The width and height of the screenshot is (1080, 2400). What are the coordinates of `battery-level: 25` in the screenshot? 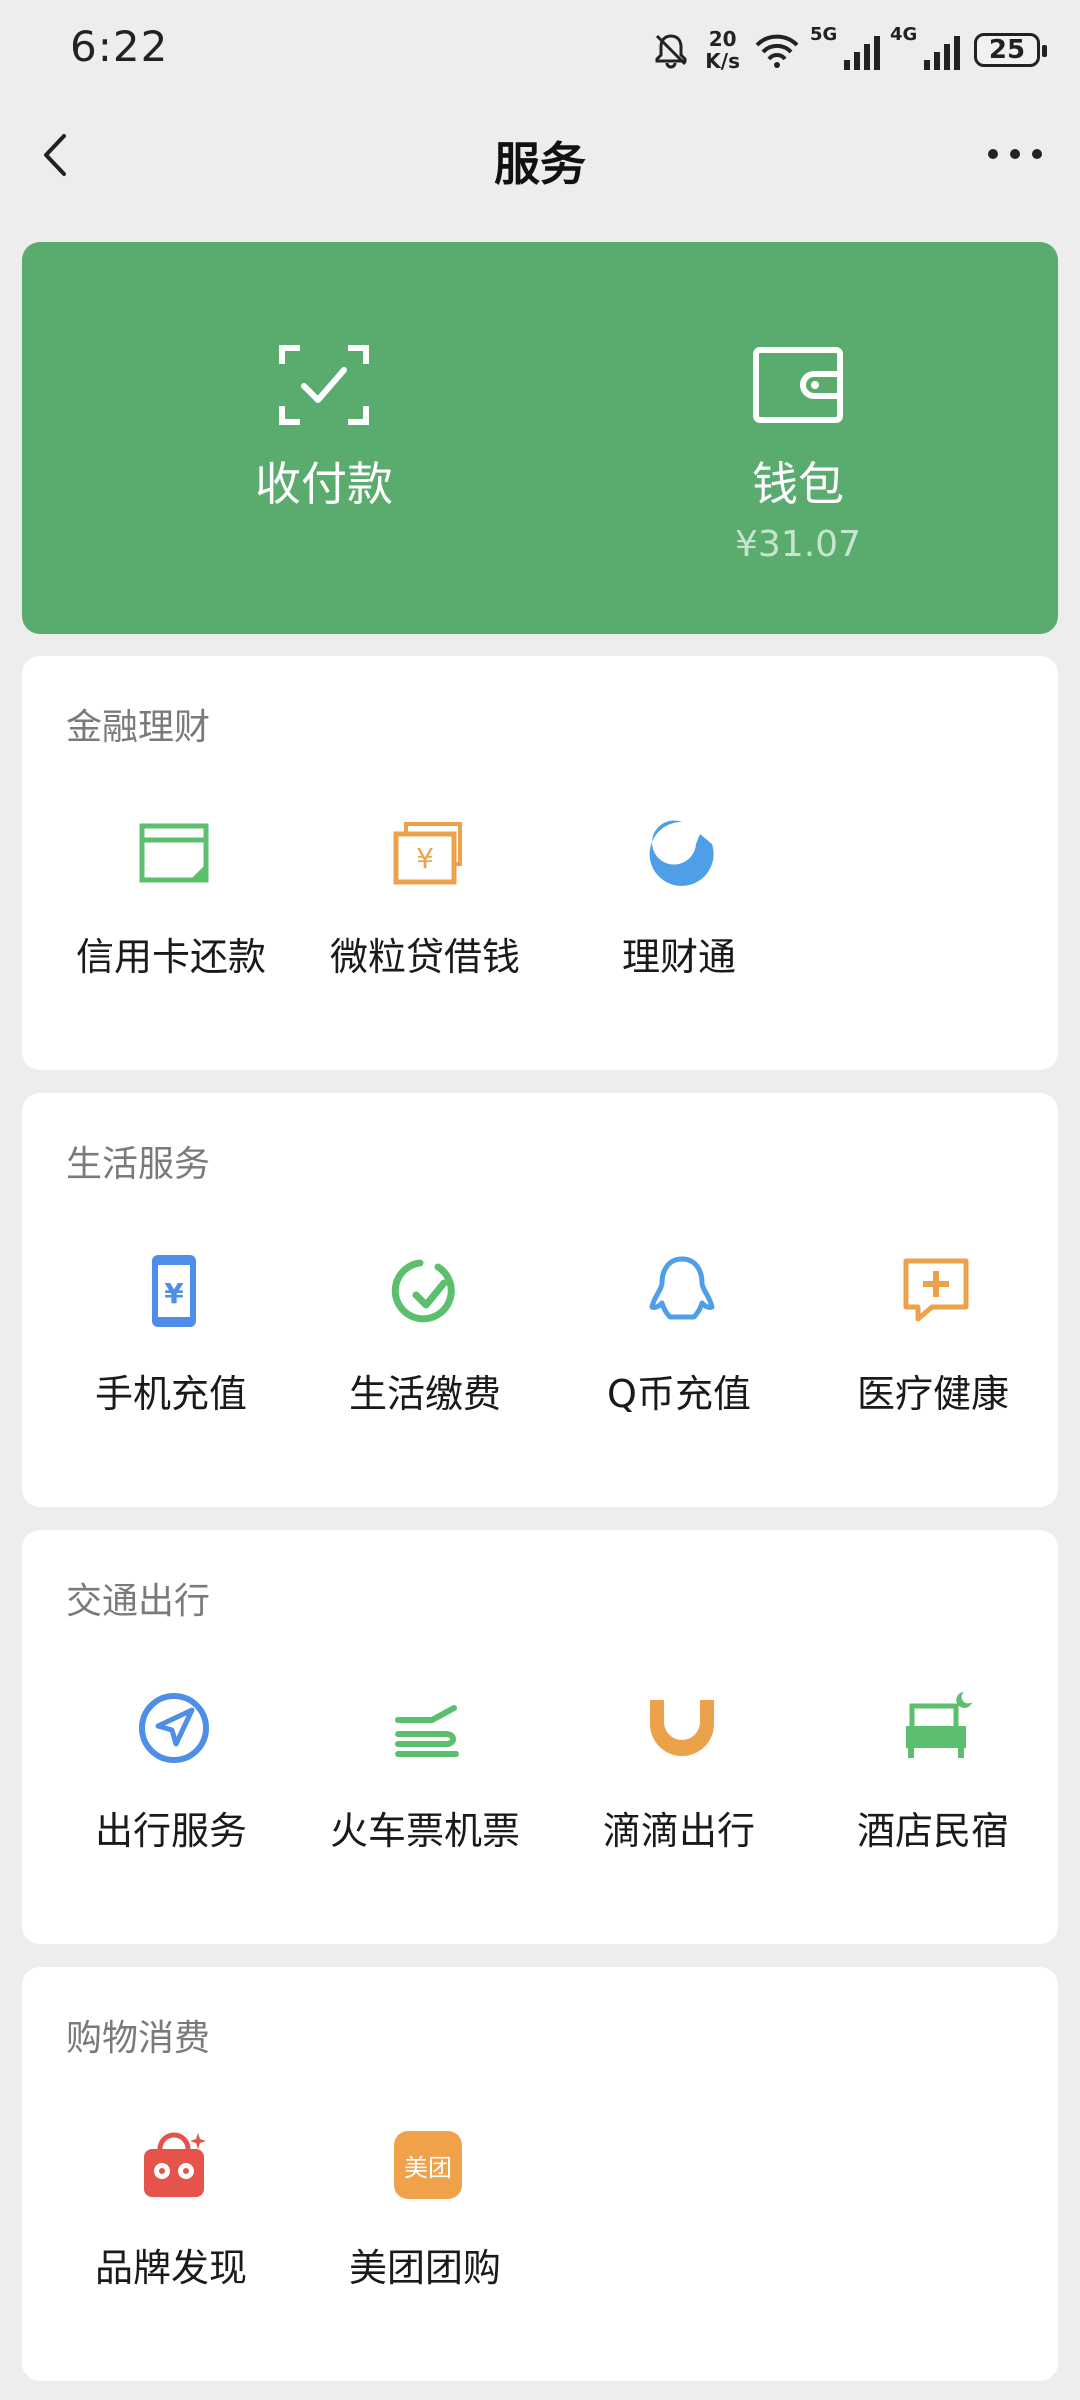 It's located at (1007, 50).